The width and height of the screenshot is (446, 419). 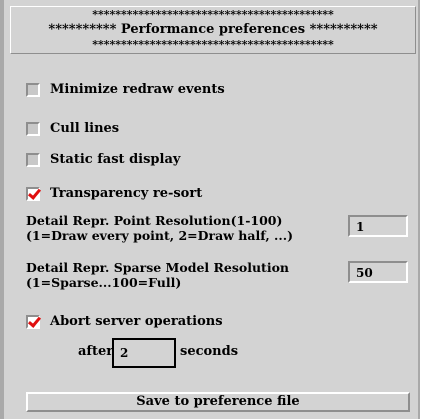 What do you see at coordinates (218, 402) in the screenshot?
I see `save-preference-file-button: Save to preference file` at bounding box center [218, 402].